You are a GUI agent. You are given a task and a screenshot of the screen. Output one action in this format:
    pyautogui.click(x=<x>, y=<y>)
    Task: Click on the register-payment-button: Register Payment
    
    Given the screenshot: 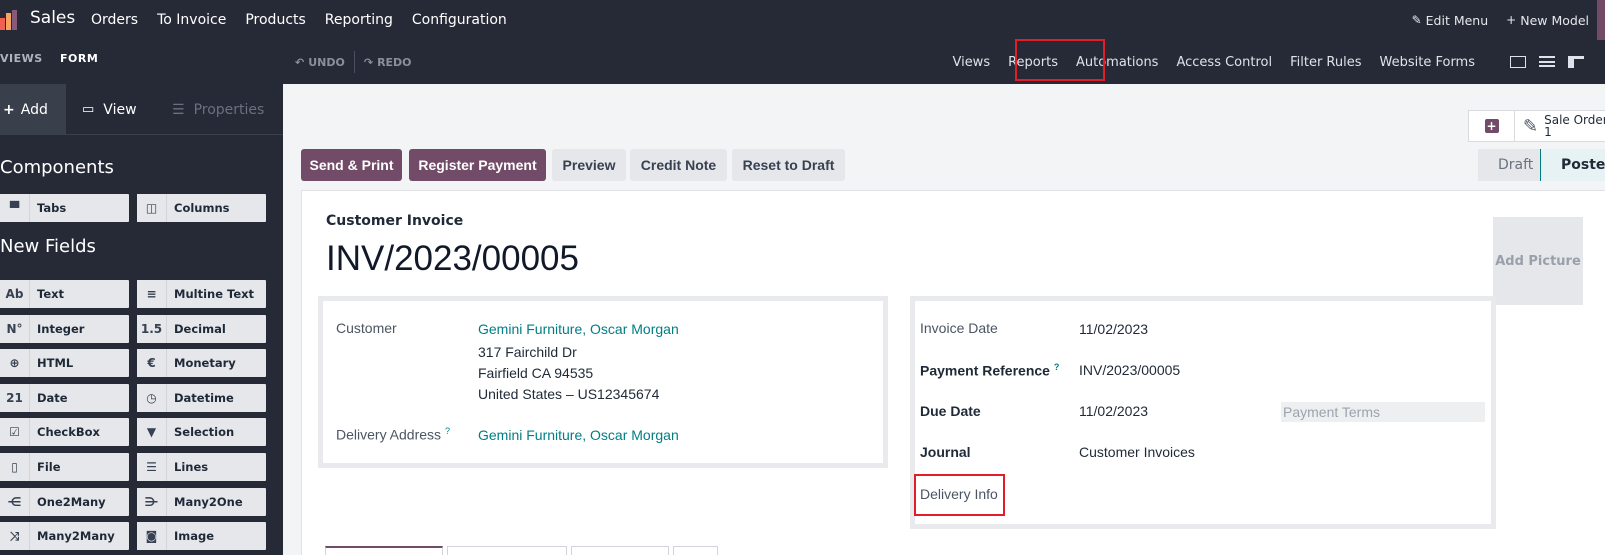 What is the action you would take?
    pyautogui.click(x=477, y=165)
    